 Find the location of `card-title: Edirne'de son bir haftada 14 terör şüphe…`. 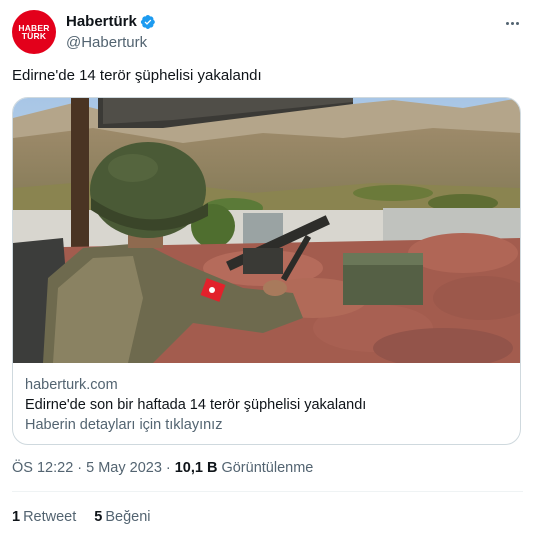

card-title: Edirne'de son bir haftada 14 terör şüphe… is located at coordinates (265, 405).